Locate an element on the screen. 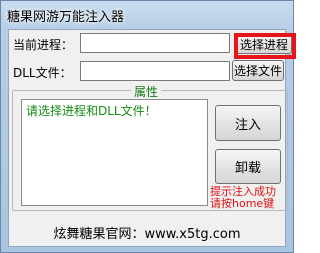 Image resolution: width=320 pixels, height=253 pixels. select-process-button: 选择进程 is located at coordinates (264, 44).